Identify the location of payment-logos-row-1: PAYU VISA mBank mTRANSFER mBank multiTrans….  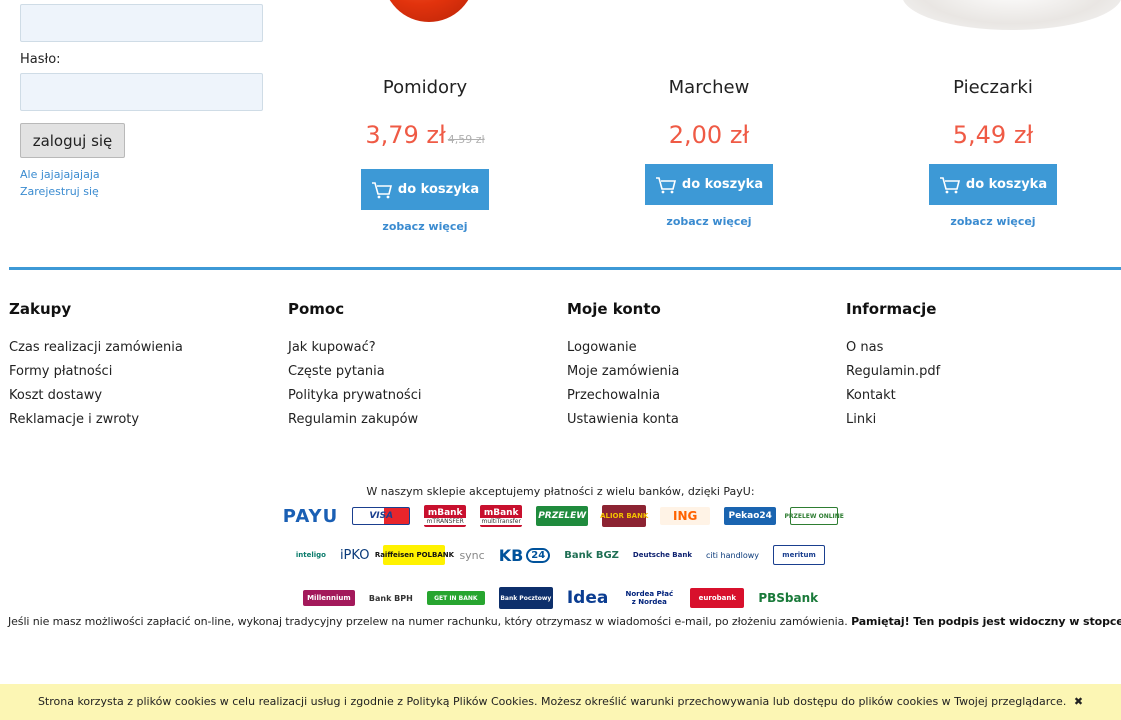
(560, 516).